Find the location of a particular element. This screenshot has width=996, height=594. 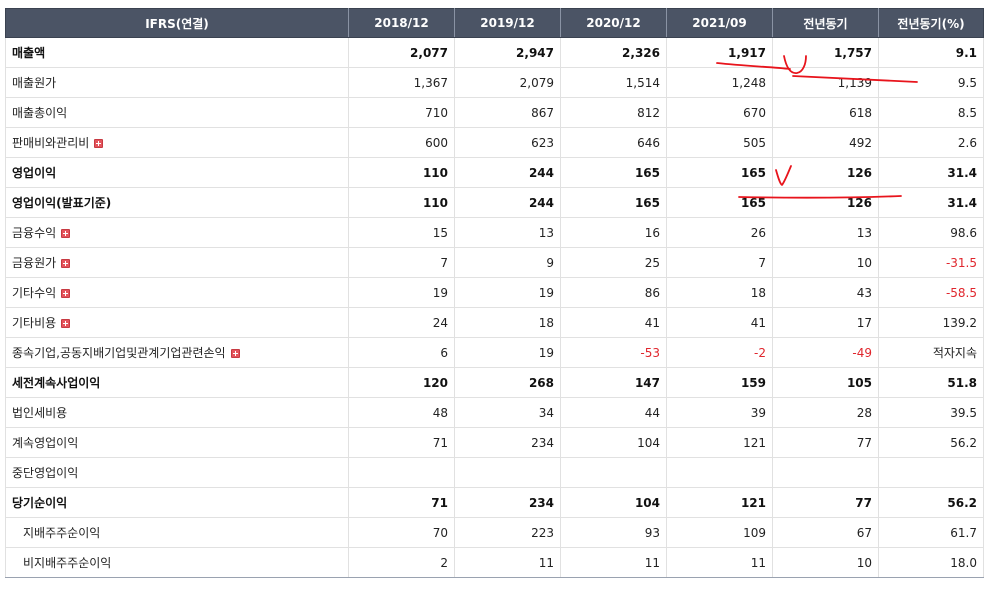

row-label-cell: 지배주주순이익 is located at coordinates (177, 532).